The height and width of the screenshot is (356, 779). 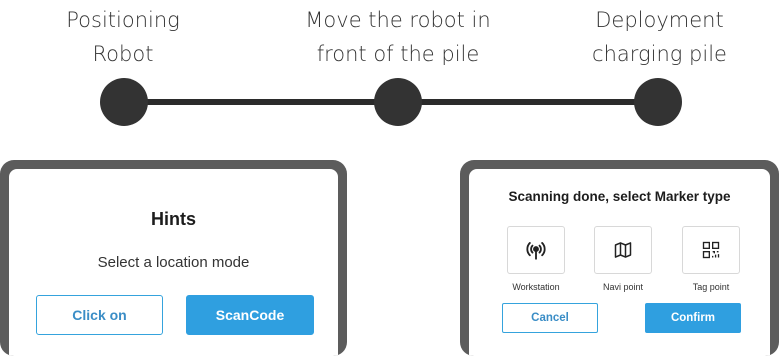 I want to click on step-2-node, so click(x=398, y=102).